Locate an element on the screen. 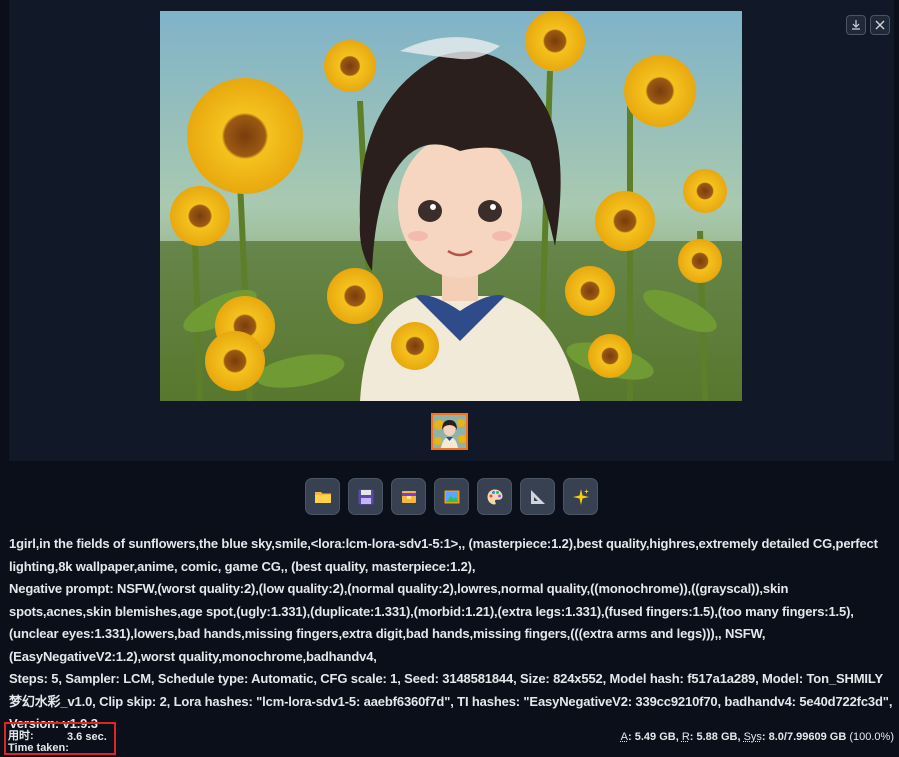 Image resolution: width=899 pixels, height=757 pixels. send-to-extras-button is located at coordinates (537, 496).